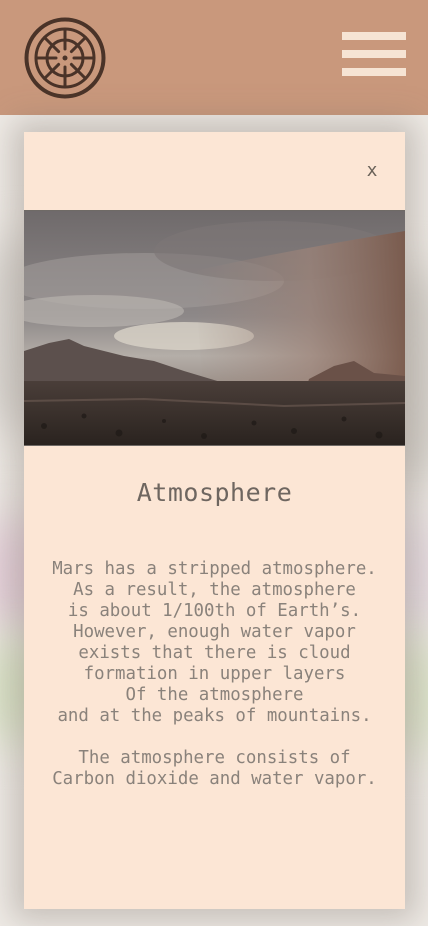 This screenshot has width=428, height=926. I want to click on menu-bar-middle, so click(374, 54).